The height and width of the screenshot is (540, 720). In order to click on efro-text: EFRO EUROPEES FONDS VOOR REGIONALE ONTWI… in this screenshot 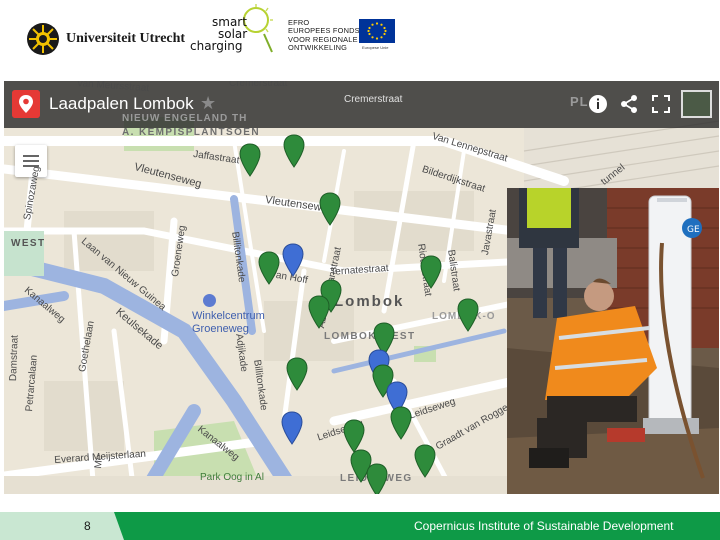, I will do `click(324, 35)`.